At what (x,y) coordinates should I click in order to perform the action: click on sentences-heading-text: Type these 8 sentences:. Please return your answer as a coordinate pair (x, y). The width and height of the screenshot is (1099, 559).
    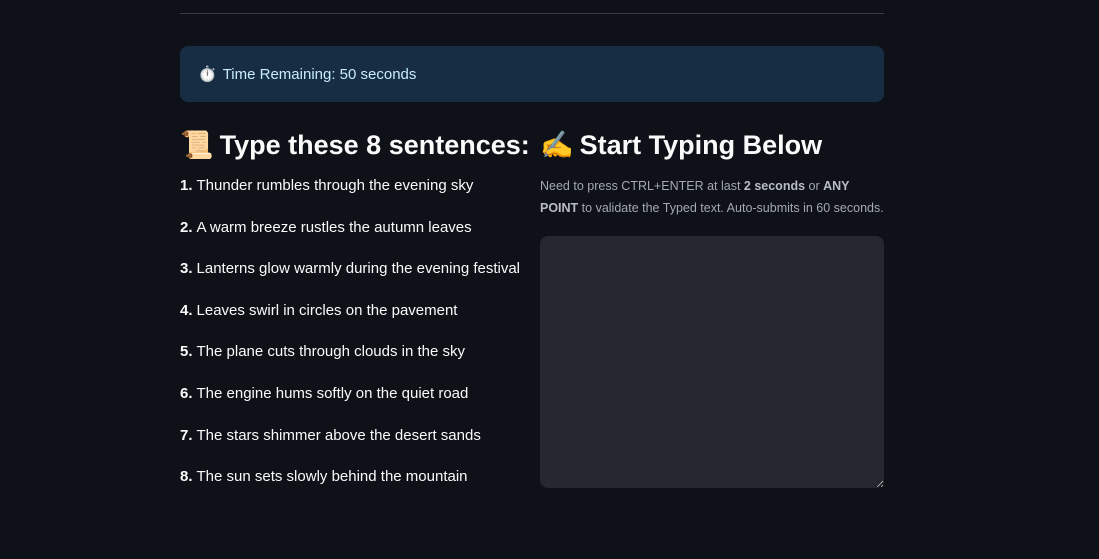
    Looking at the image, I should click on (374, 145).